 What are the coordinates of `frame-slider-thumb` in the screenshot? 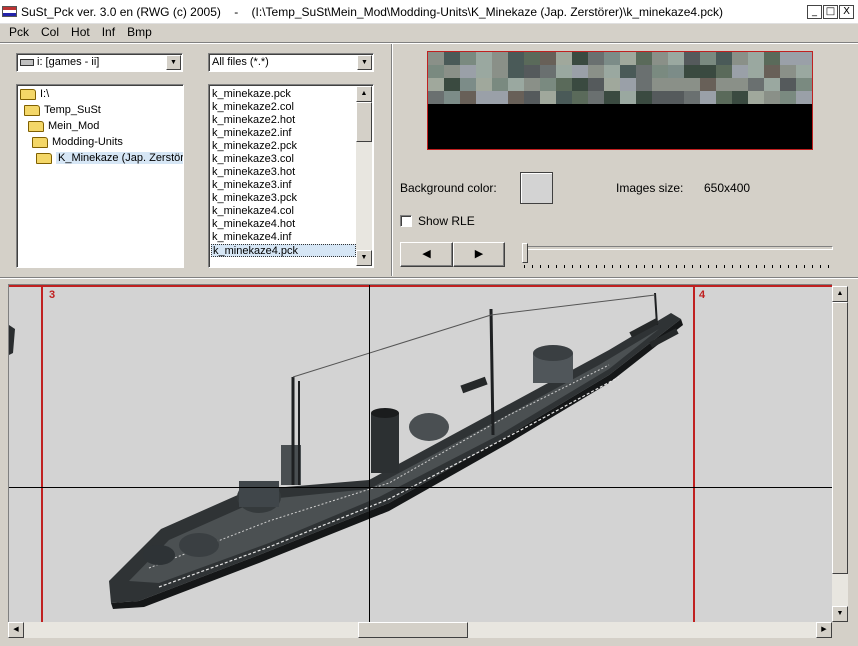 It's located at (525, 253).